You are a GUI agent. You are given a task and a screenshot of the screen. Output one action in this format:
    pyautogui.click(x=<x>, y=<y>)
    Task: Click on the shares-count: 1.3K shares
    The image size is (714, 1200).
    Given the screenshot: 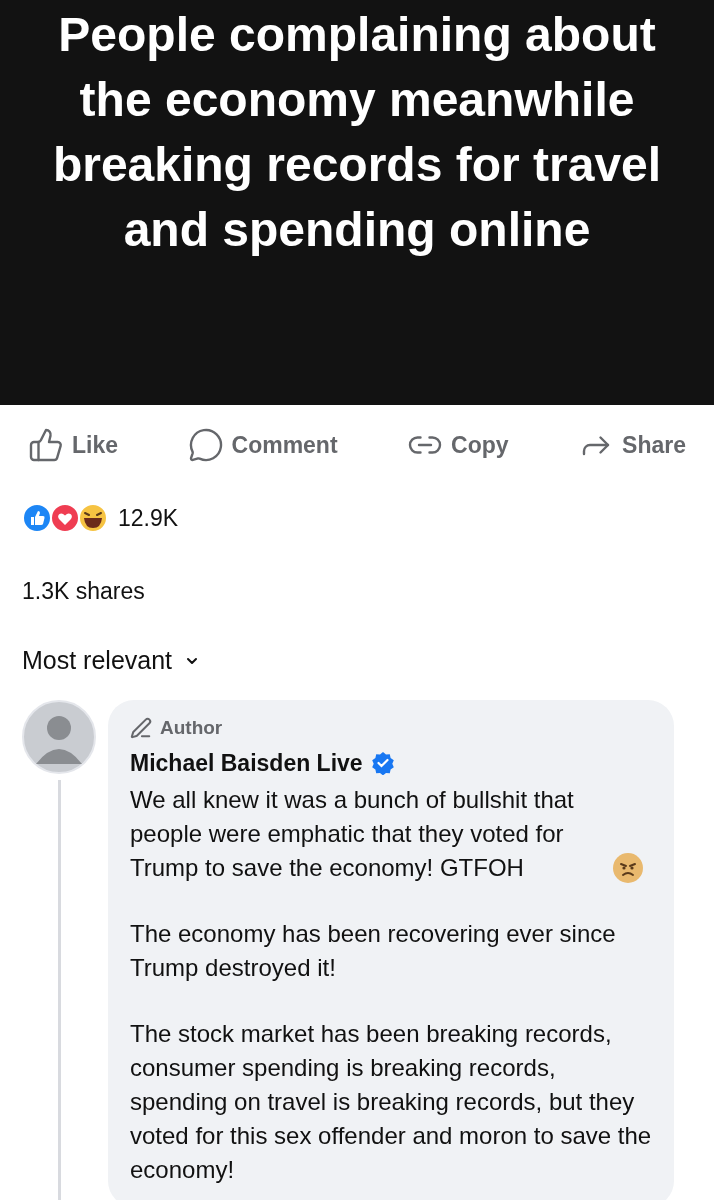 What is the action you would take?
    pyautogui.click(x=83, y=591)
    